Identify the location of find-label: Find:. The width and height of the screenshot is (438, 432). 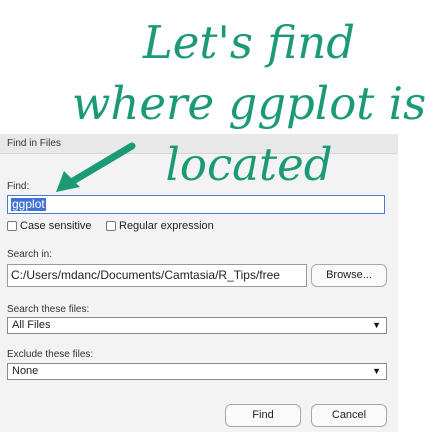
(18, 186).